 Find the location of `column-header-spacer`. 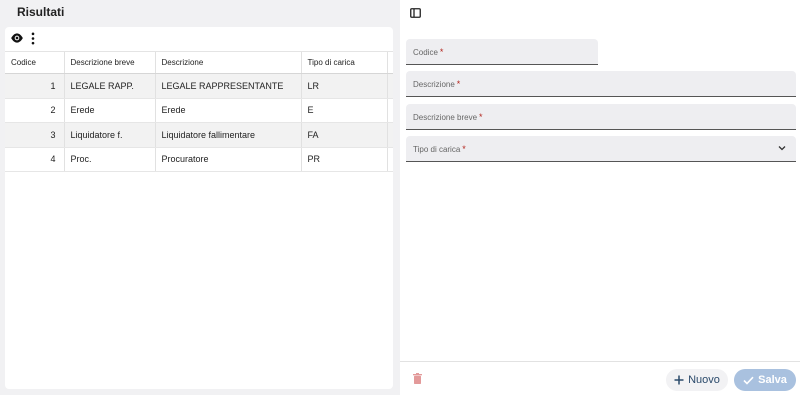

column-header-spacer is located at coordinates (389, 62).